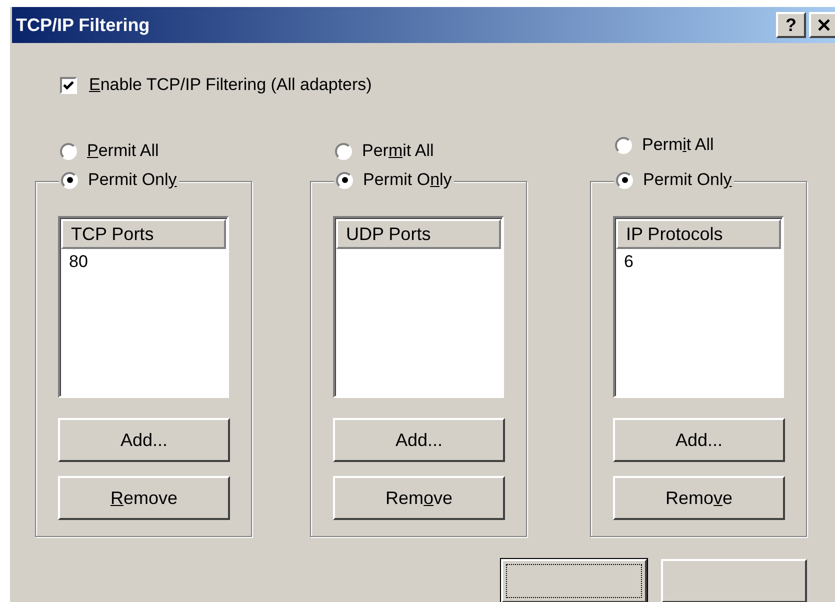  What do you see at coordinates (447, 85) in the screenshot?
I see `enable-filtering-checkbox: Enable TCP/IP Filtering (All adapters)` at bounding box center [447, 85].